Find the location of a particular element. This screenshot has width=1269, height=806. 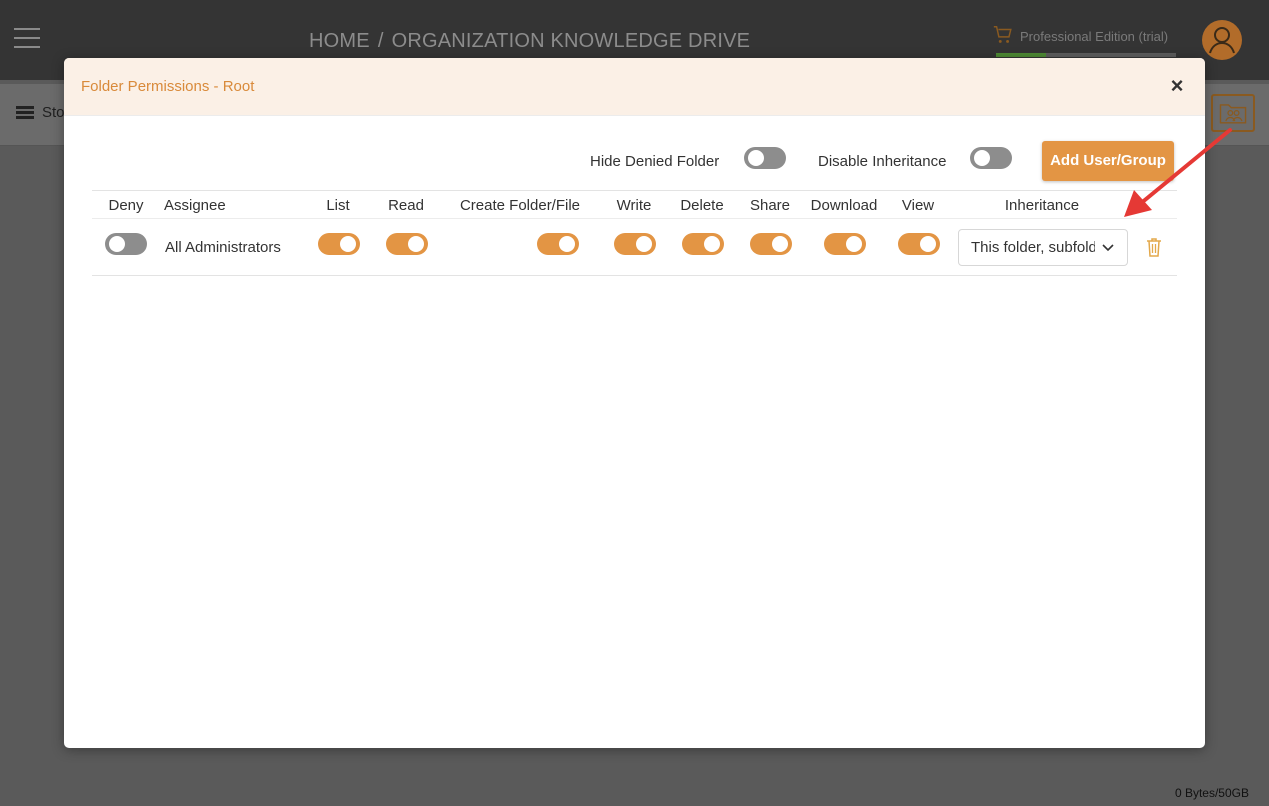

hide-denied-label: Hide Denied Folder is located at coordinates (655, 161).